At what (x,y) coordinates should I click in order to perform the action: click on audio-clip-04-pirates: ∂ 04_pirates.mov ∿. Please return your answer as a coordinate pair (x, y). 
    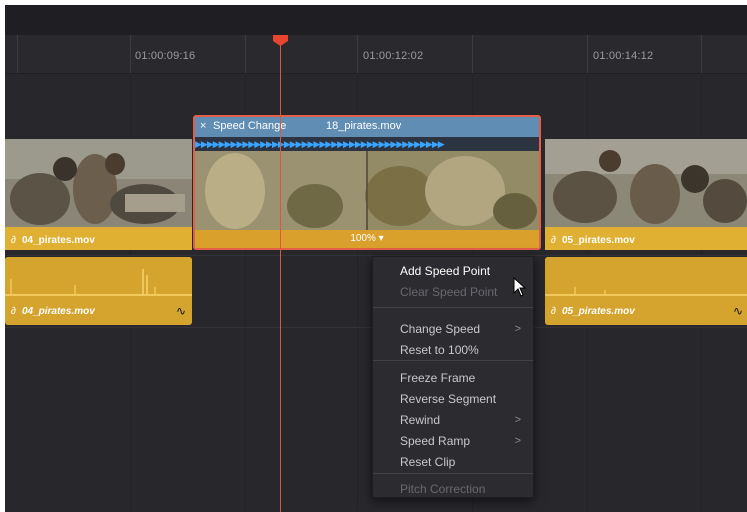
    Looking at the image, I should click on (98, 291).